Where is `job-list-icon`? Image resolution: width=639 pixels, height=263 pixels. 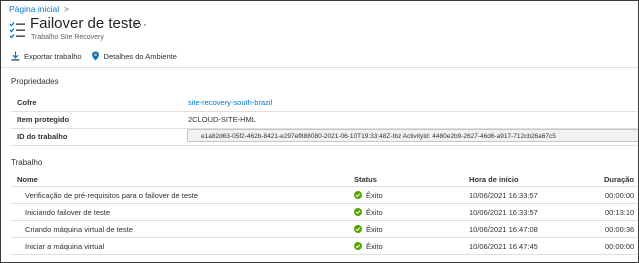
job-list-icon is located at coordinates (17, 30).